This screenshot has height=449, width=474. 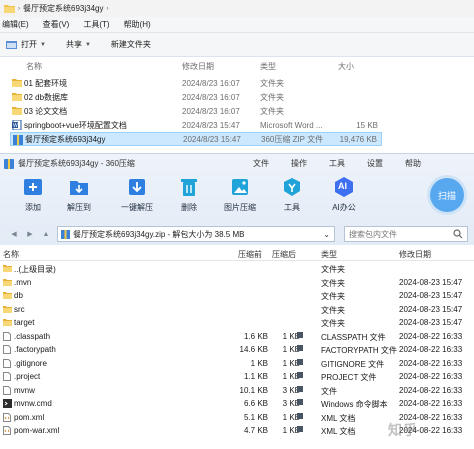 I want to click on zip-menu-help: 帮助, so click(x=413, y=163).